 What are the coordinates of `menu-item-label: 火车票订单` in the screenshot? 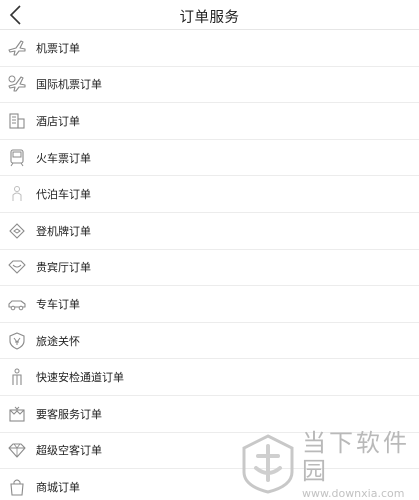 It's located at (63, 158).